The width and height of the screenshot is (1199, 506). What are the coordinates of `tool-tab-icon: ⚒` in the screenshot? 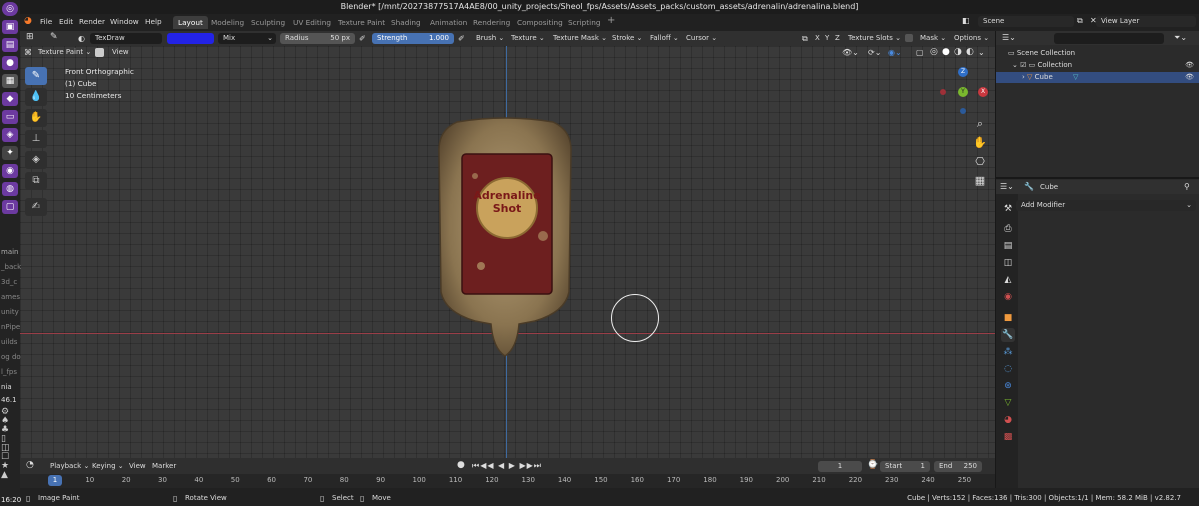 It's located at (1008, 209).